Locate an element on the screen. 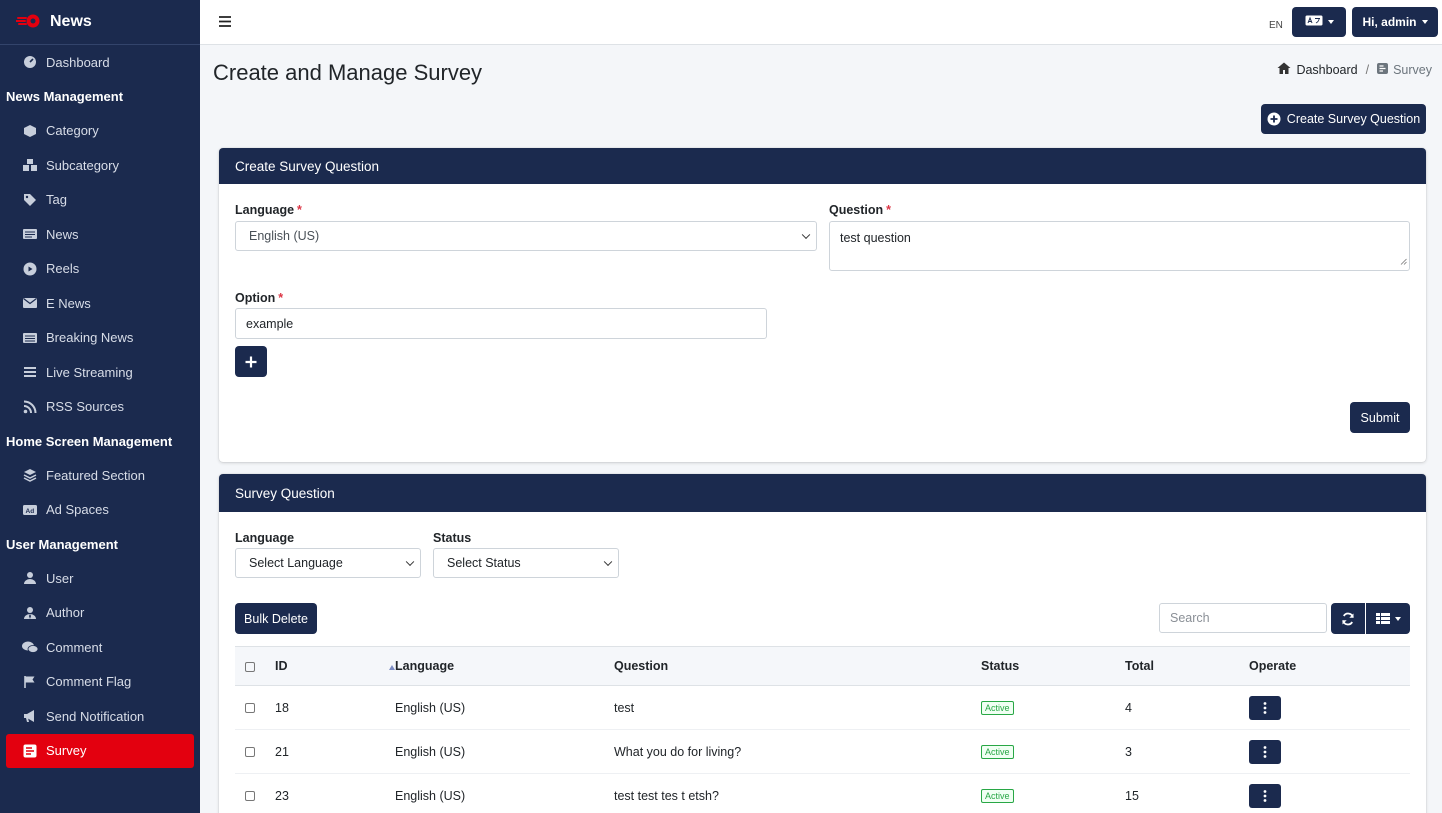 Image resolution: width=1442 pixels, height=813 pixels. columns-toggle-button is located at coordinates (1388, 618).